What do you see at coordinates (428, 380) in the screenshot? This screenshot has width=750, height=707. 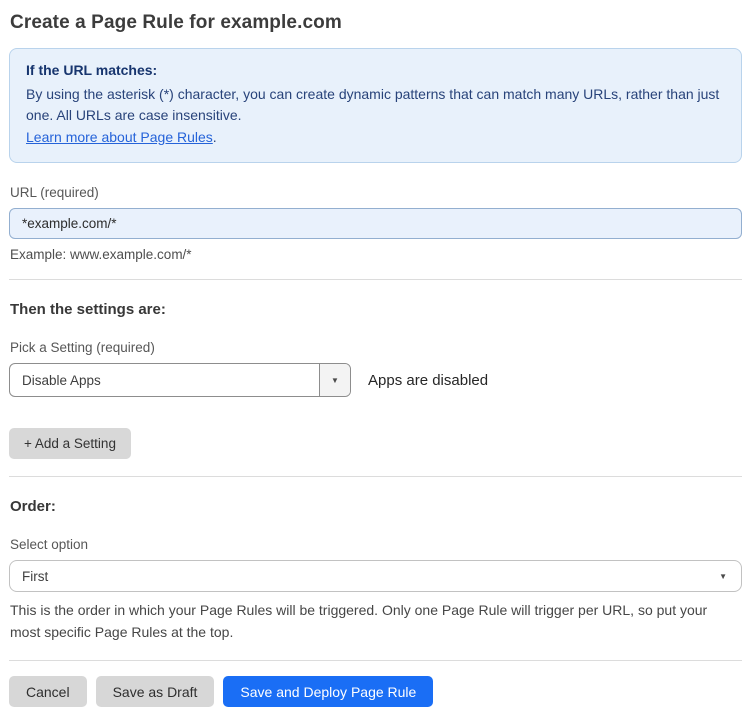 I see `setting-status-text: Apps are disabled` at bounding box center [428, 380].